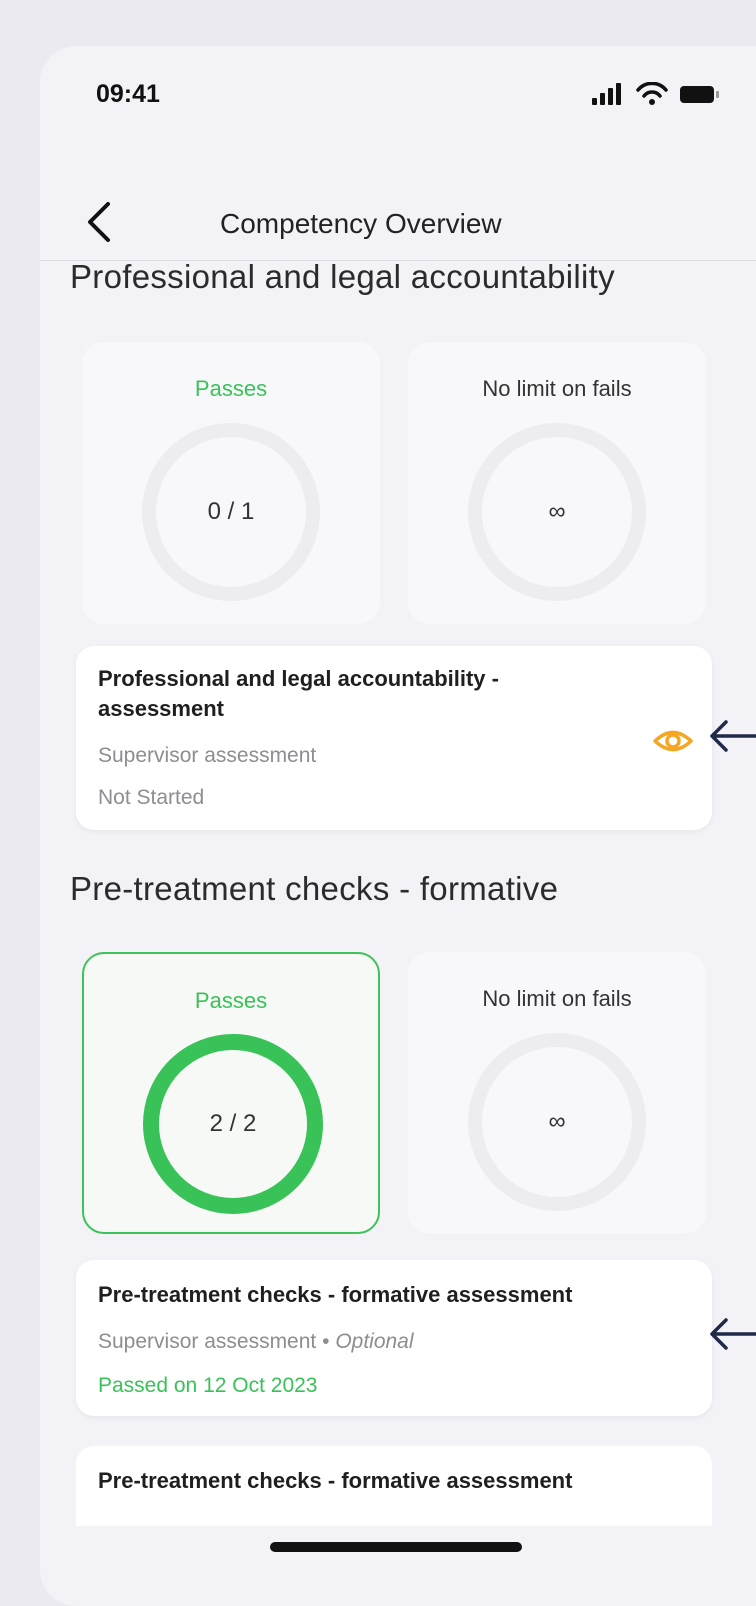 This screenshot has width=756, height=1606. What do you see at coordinates (128, 94) in the screenshot?
I see `status-time: 09:41` at bounding box center [128, 94].